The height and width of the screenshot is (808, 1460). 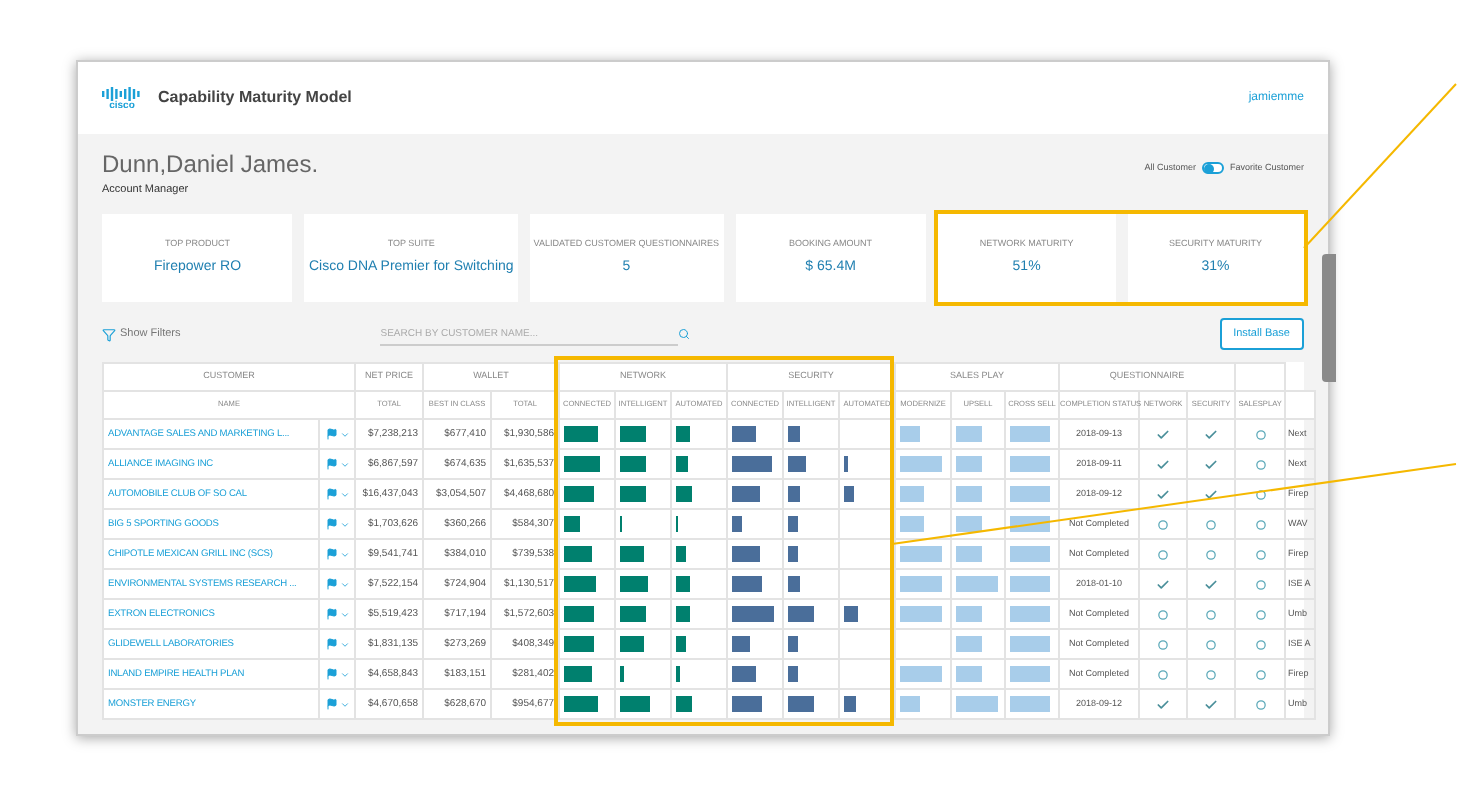 What do you see at coordinates (109, 334) in the screenshot?
I see `filter-icon` at bounding box center [109, 334].